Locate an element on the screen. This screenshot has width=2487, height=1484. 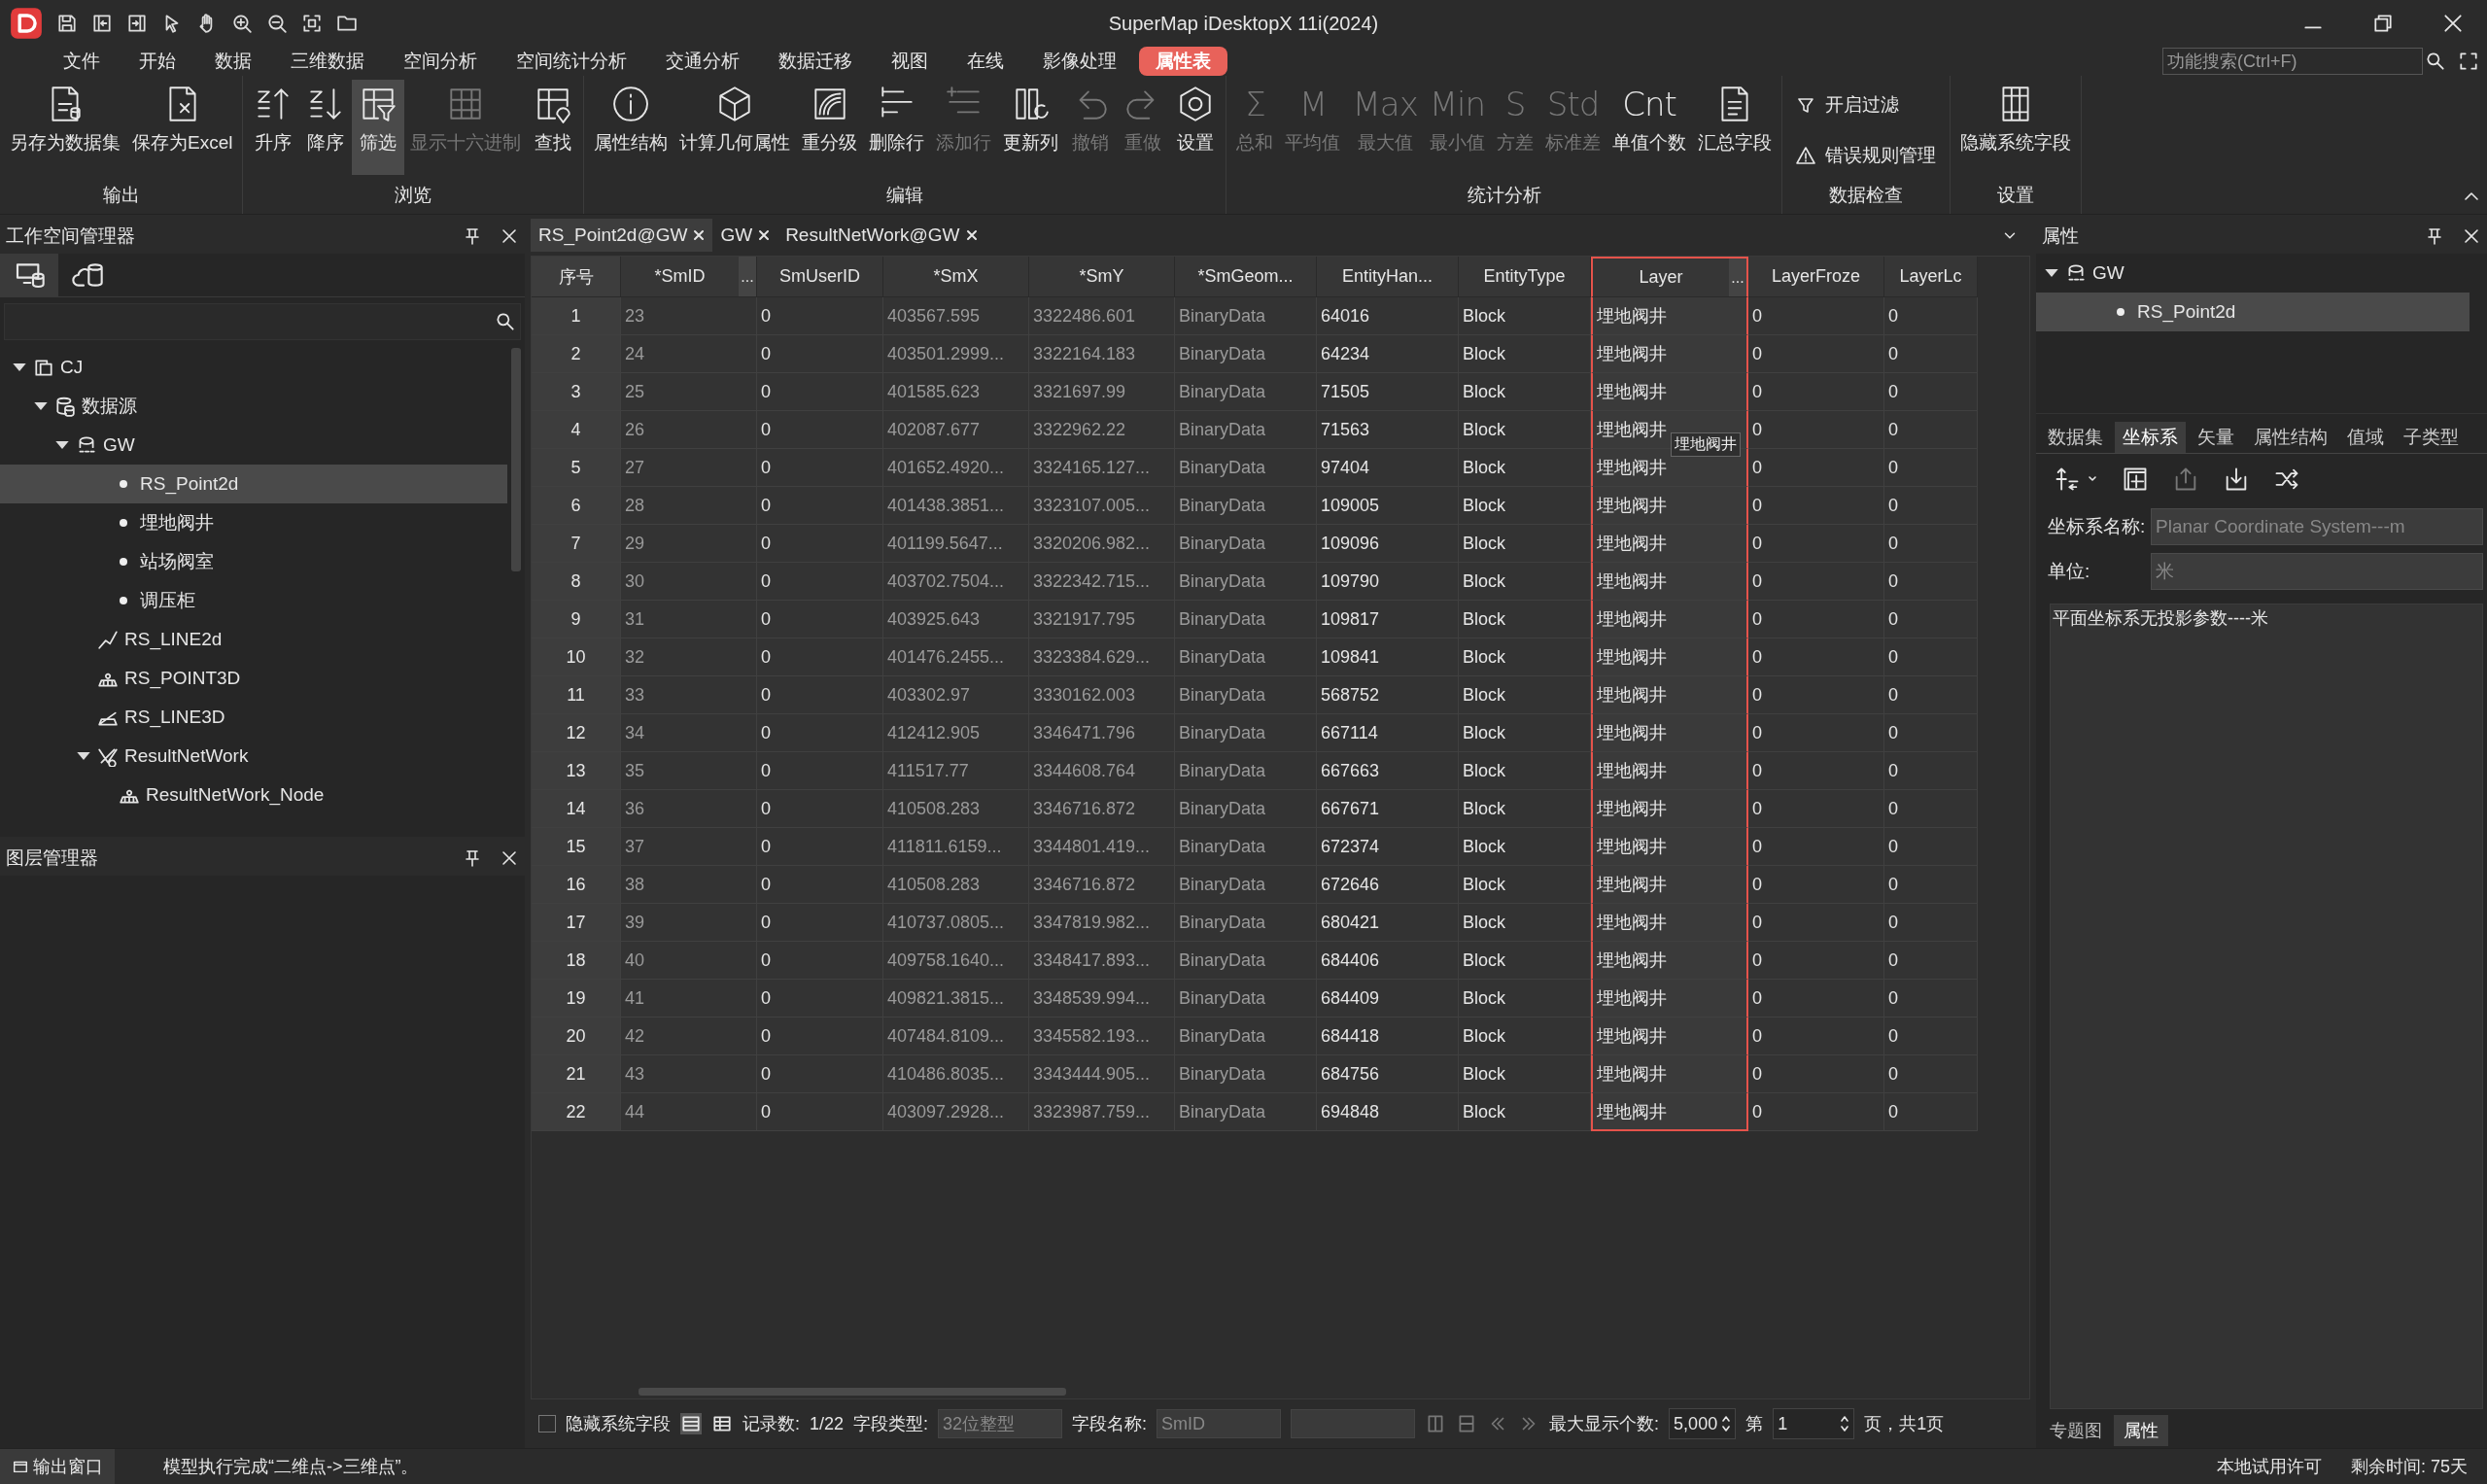
ribbon-button: 计算几何属性 is located at coordinates (735, 127).